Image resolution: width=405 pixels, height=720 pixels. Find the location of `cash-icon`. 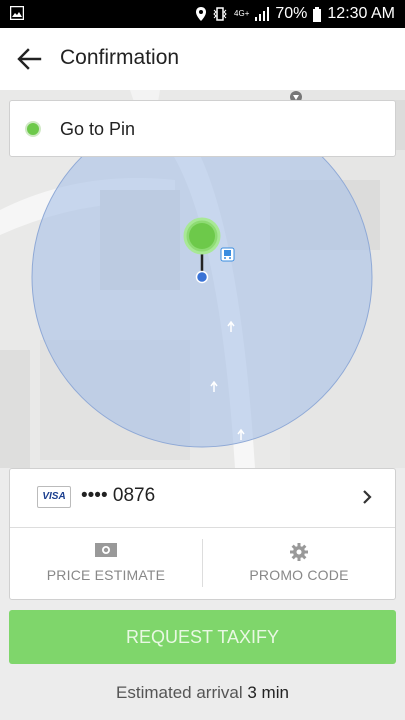

cash-icon is located at coordinates (106, 550).